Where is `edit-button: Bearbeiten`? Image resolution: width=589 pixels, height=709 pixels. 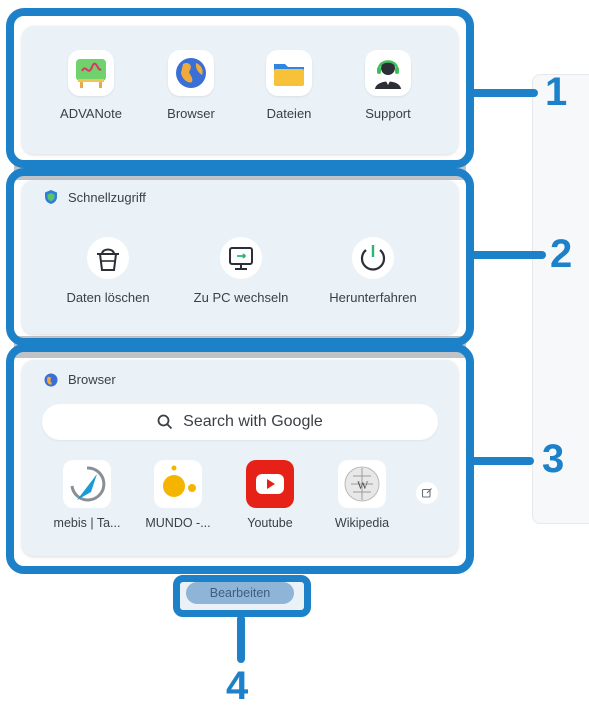
edit-button: Bearbeiten is located at coordinates (240, 593).